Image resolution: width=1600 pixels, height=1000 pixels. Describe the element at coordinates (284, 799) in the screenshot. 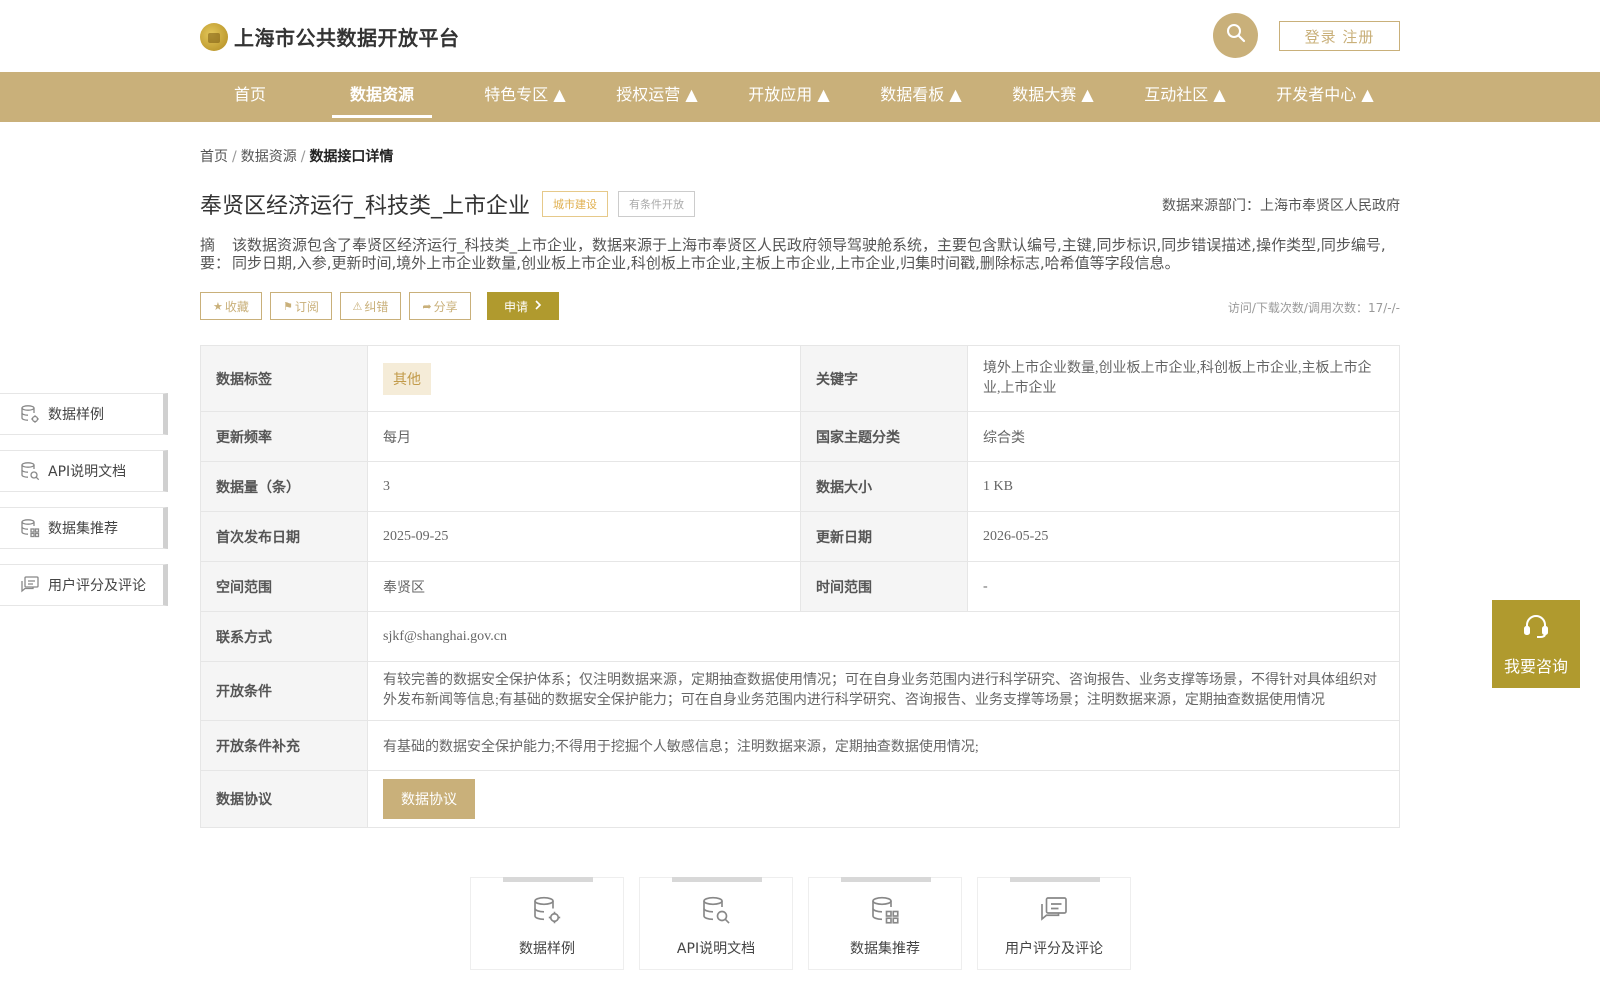

I see `protocol-label: 数据协议` at that location.